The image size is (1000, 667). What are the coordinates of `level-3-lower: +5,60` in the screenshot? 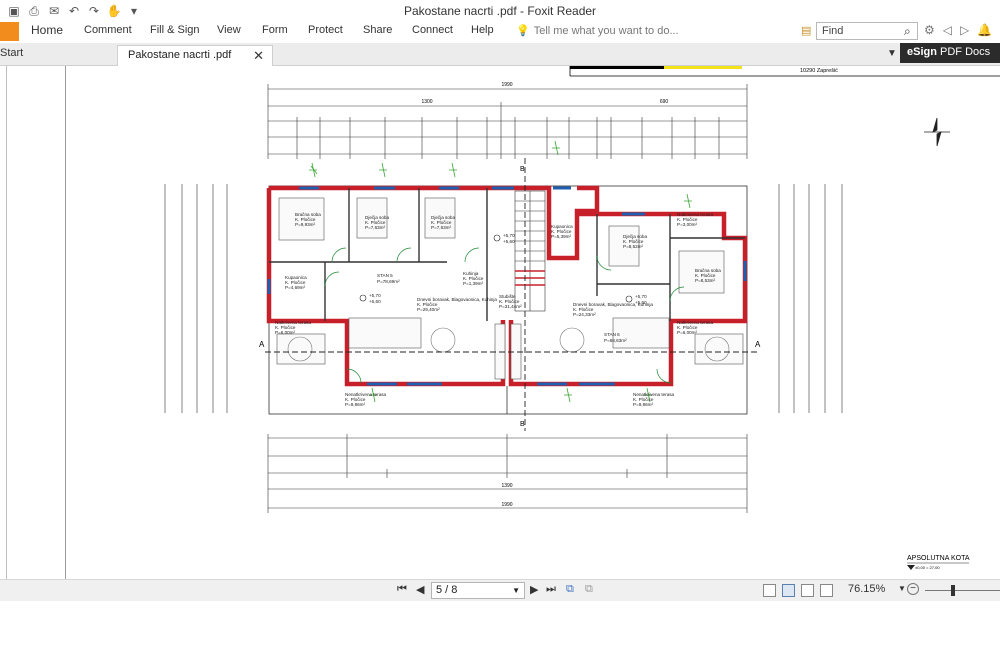 It's located at (641, 302).